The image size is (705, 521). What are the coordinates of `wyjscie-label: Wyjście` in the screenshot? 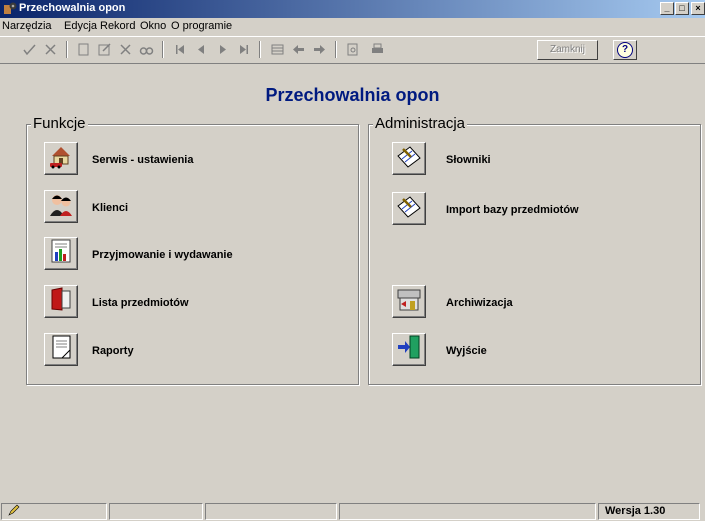 It's located at (466, 351).